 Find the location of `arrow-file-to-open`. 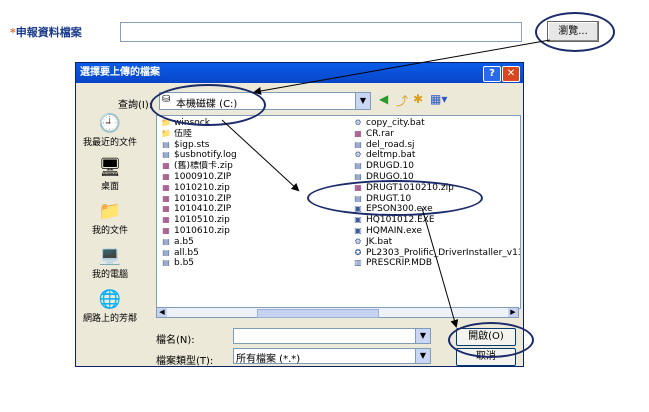

arrow-file-to-open is located at coordinates (440, 267).